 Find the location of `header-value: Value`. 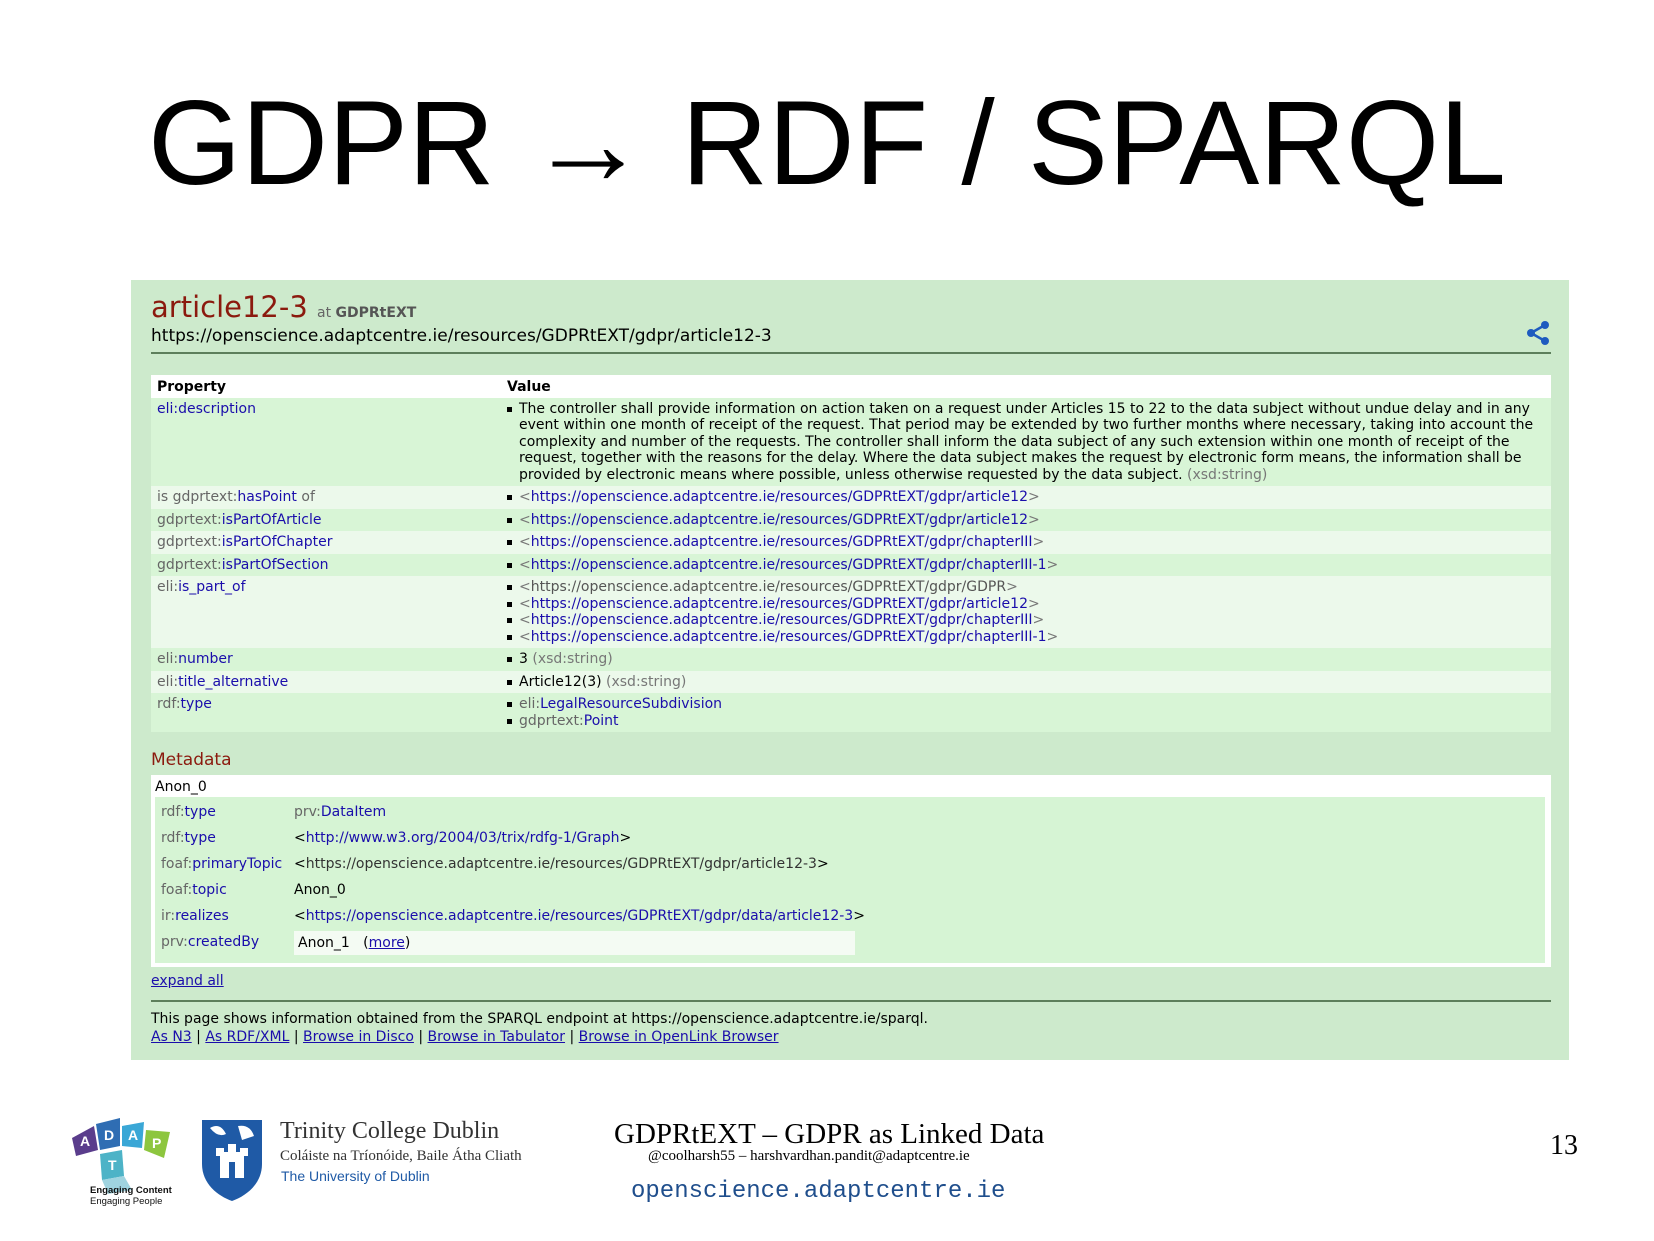

header-value: Value is located at coordinates (1026, 386).